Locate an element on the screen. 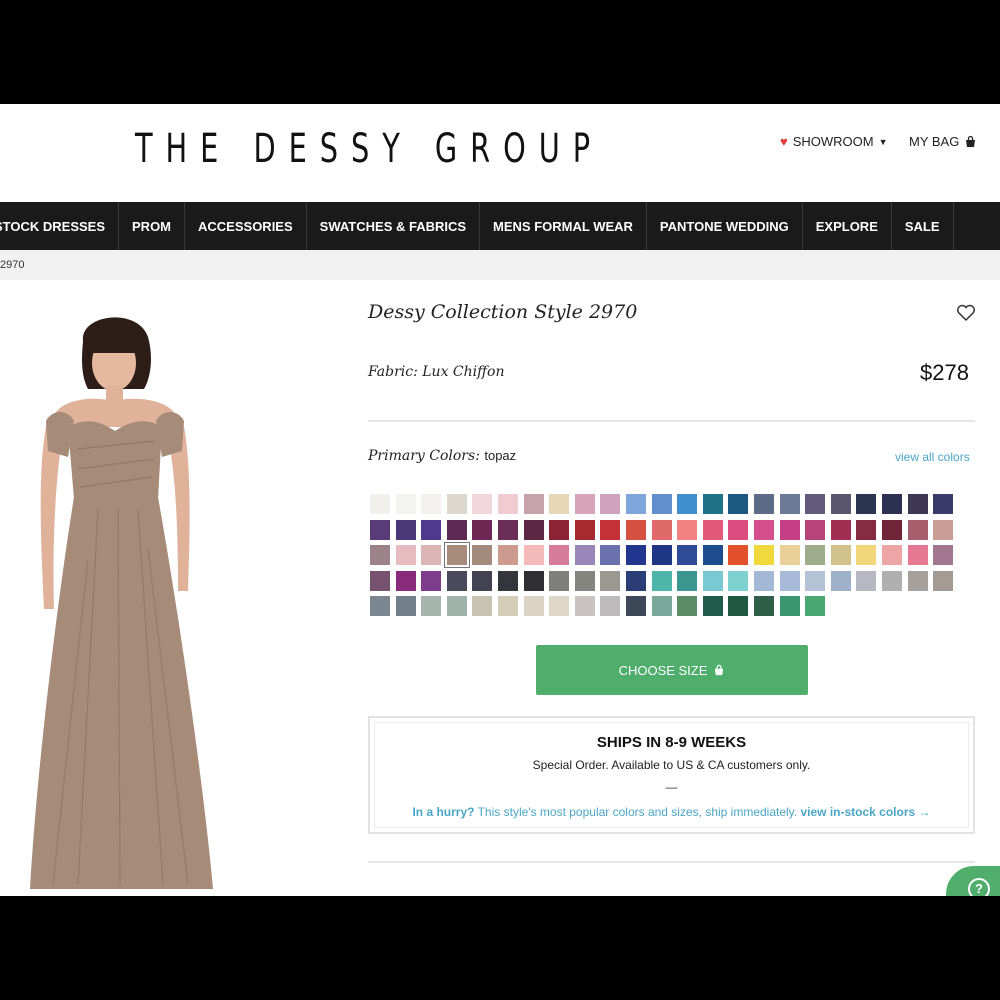 The image size is (1000, 1000). nav-pantone-wedding: PANTONE WEDDING is located at coordinates (725, 226).